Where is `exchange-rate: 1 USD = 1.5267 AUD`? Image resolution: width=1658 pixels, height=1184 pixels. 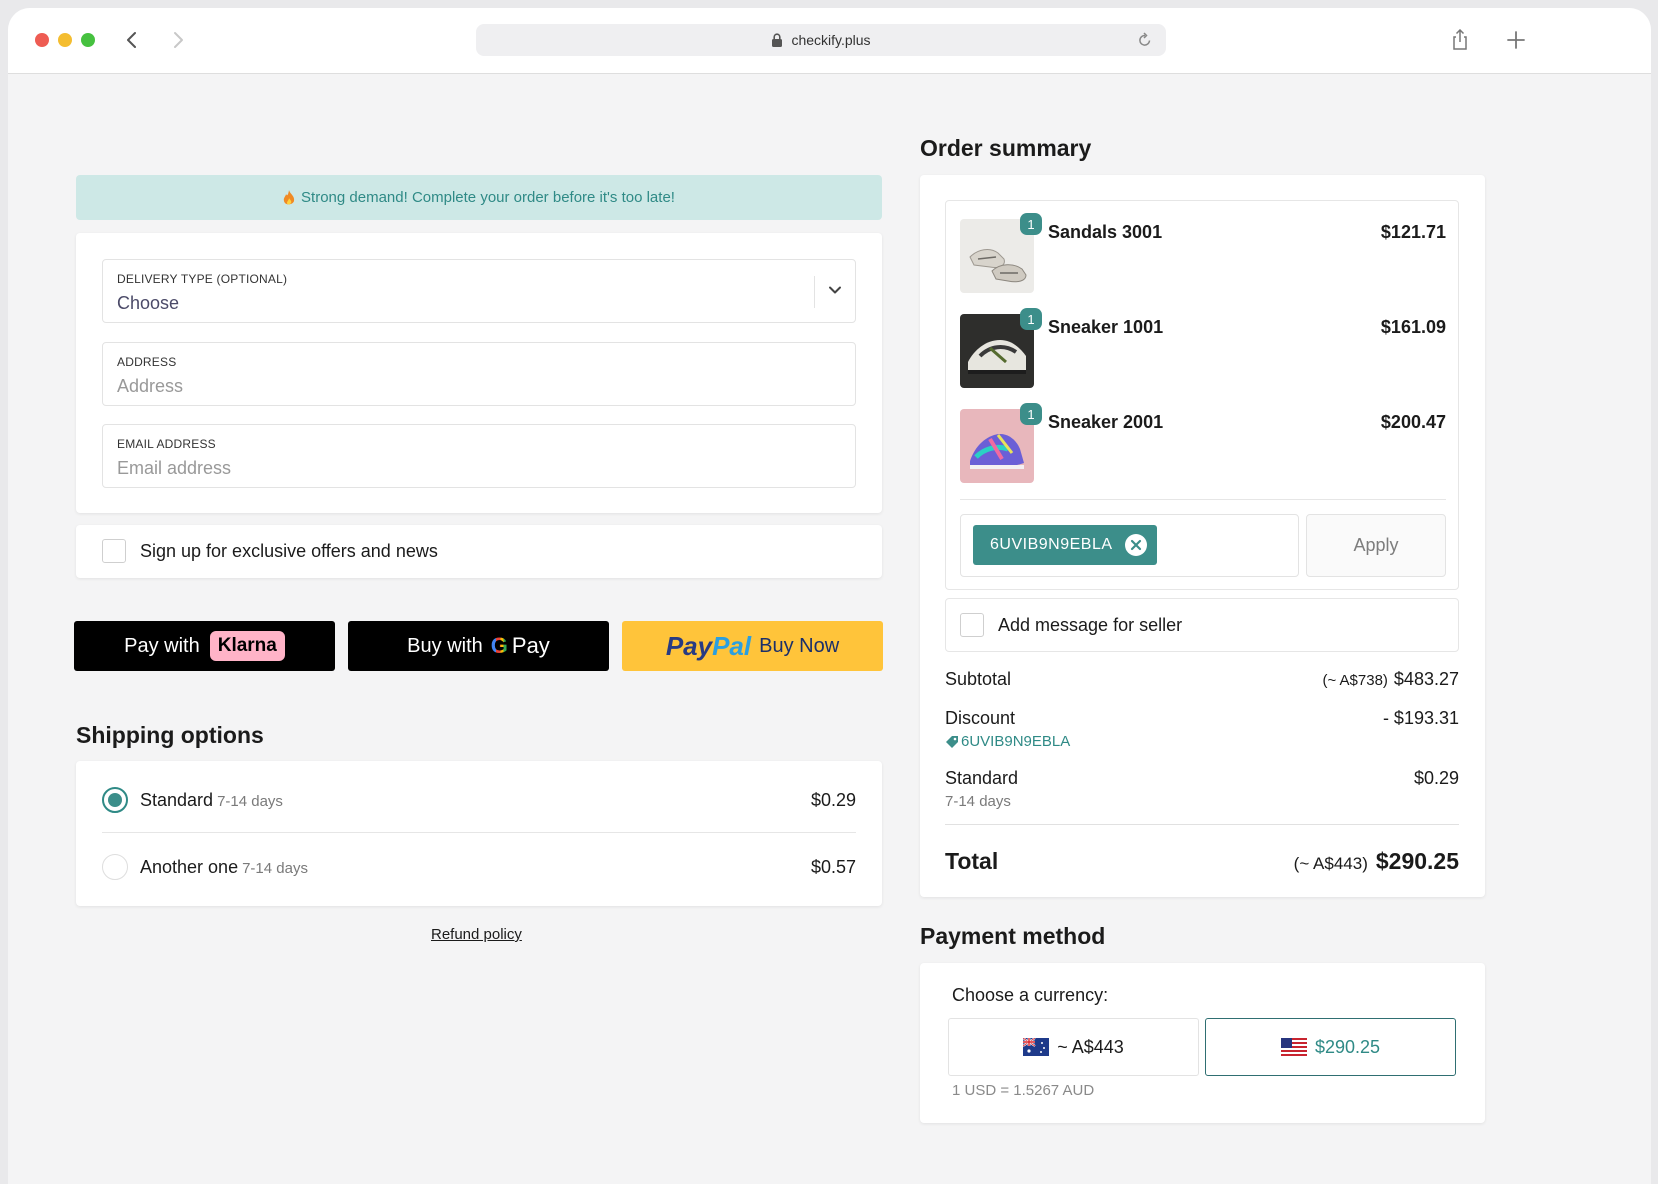 exchange-rate: 1 USD = 1.5267 AUD is located at coordinates (1023, 1090).